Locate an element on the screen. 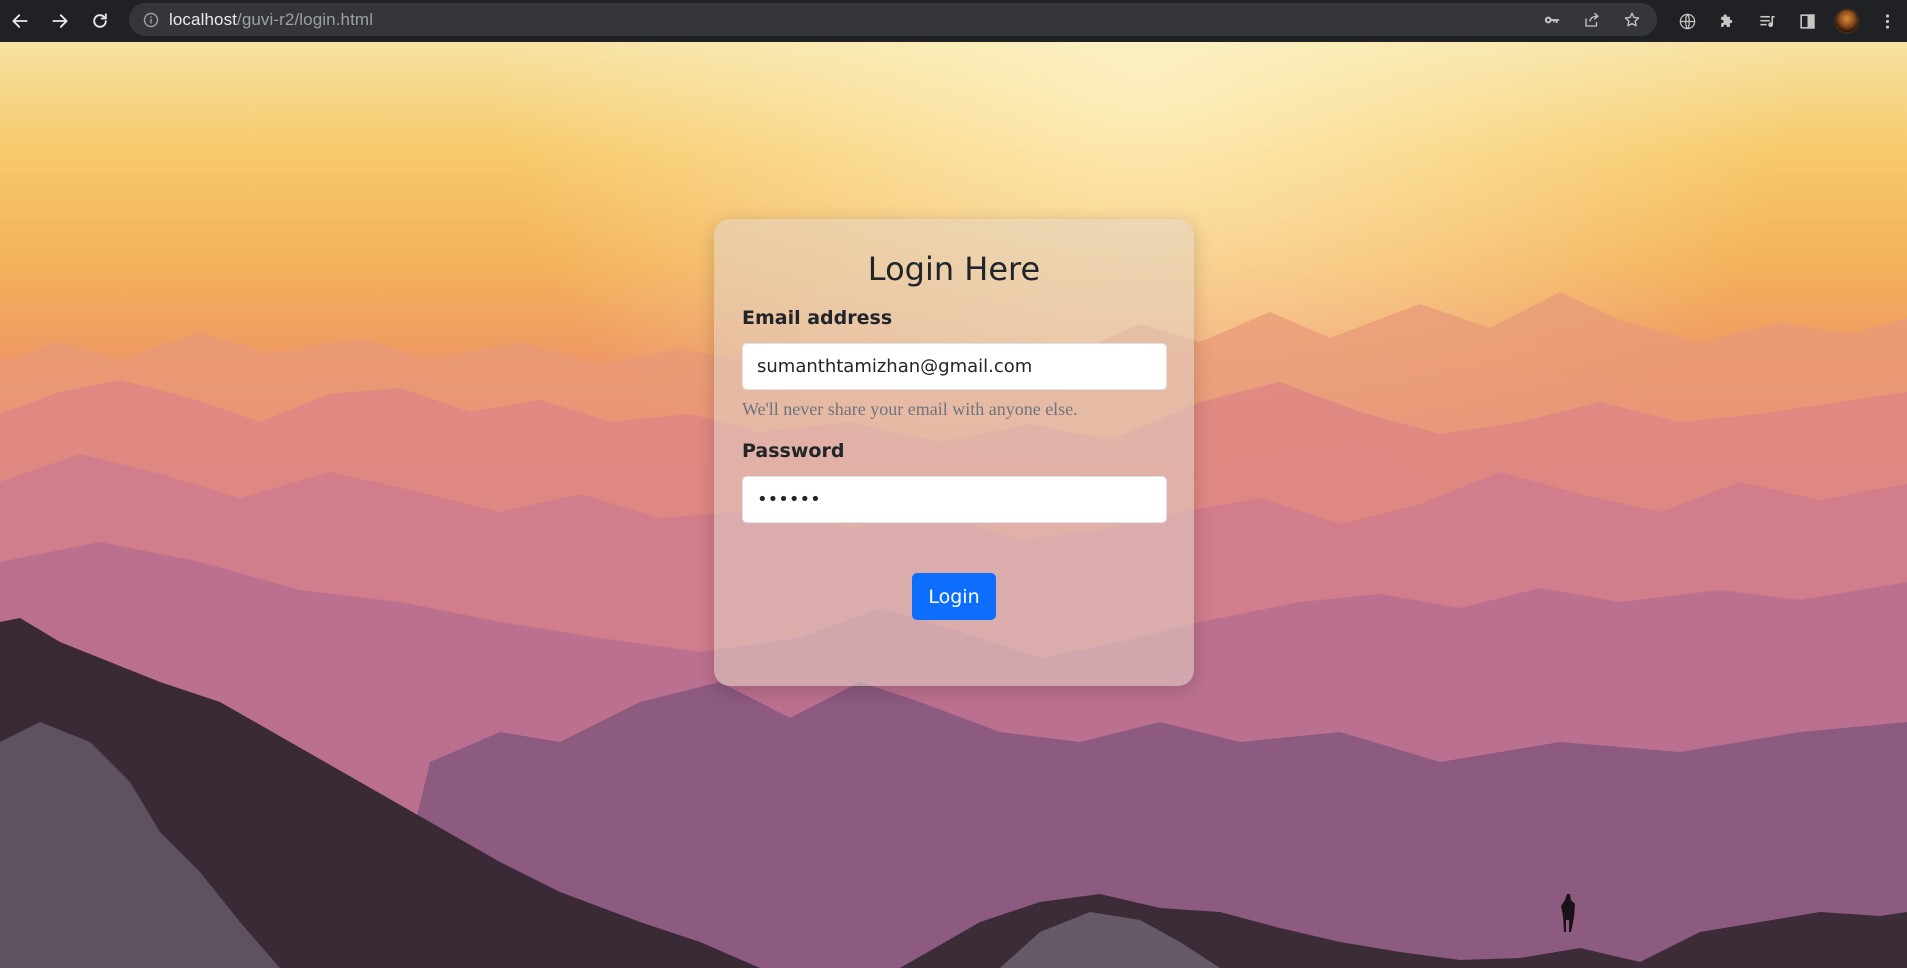  site-info-icon is located at coordinates (151, 20).